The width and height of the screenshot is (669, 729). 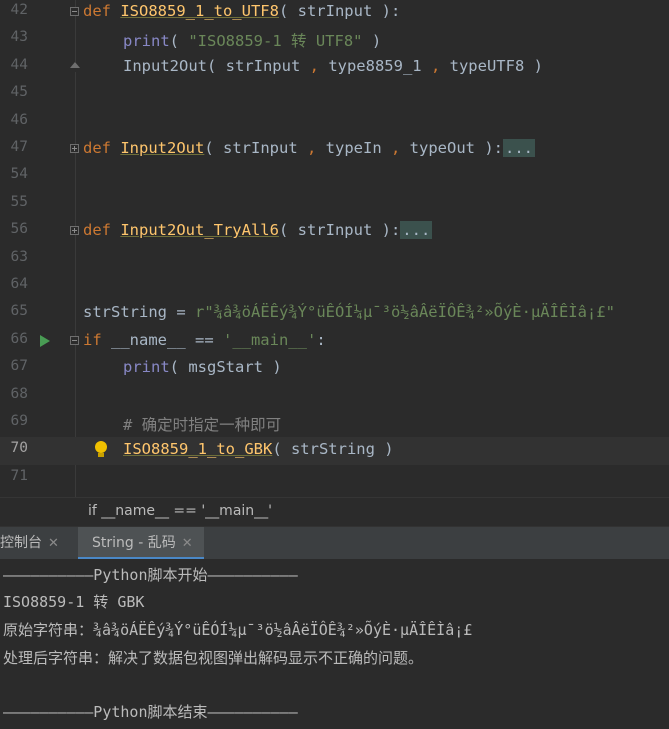 What do you see at coordinates (19, 10) in the screenshot?
I see `line-number: 42` at bounding box center [19, 10].